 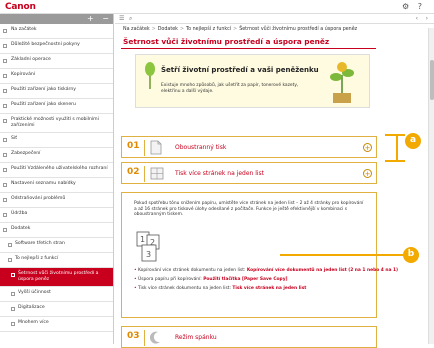 I want to click on top-bar: Canon ⚙ ?, so click(x=217, y=7).